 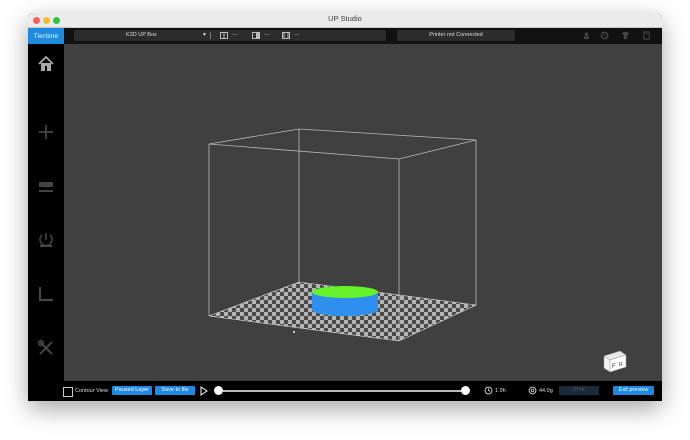 What do you see at coordinates (91, 391) in the screenshot?
I see `contour-view-label: Contour View` at bounding box center [91, 391].